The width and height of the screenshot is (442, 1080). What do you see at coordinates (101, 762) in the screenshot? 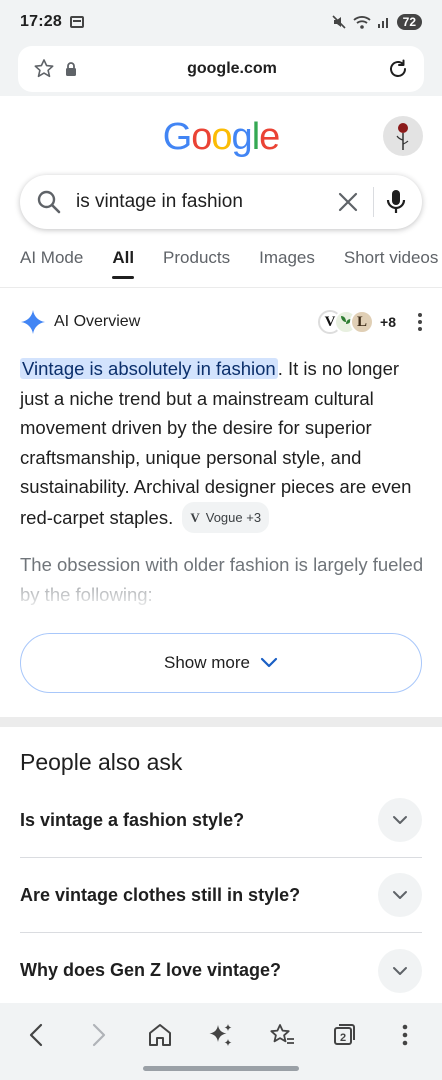
I see `paa-title: People also ask` at bounding box center [101, 762].